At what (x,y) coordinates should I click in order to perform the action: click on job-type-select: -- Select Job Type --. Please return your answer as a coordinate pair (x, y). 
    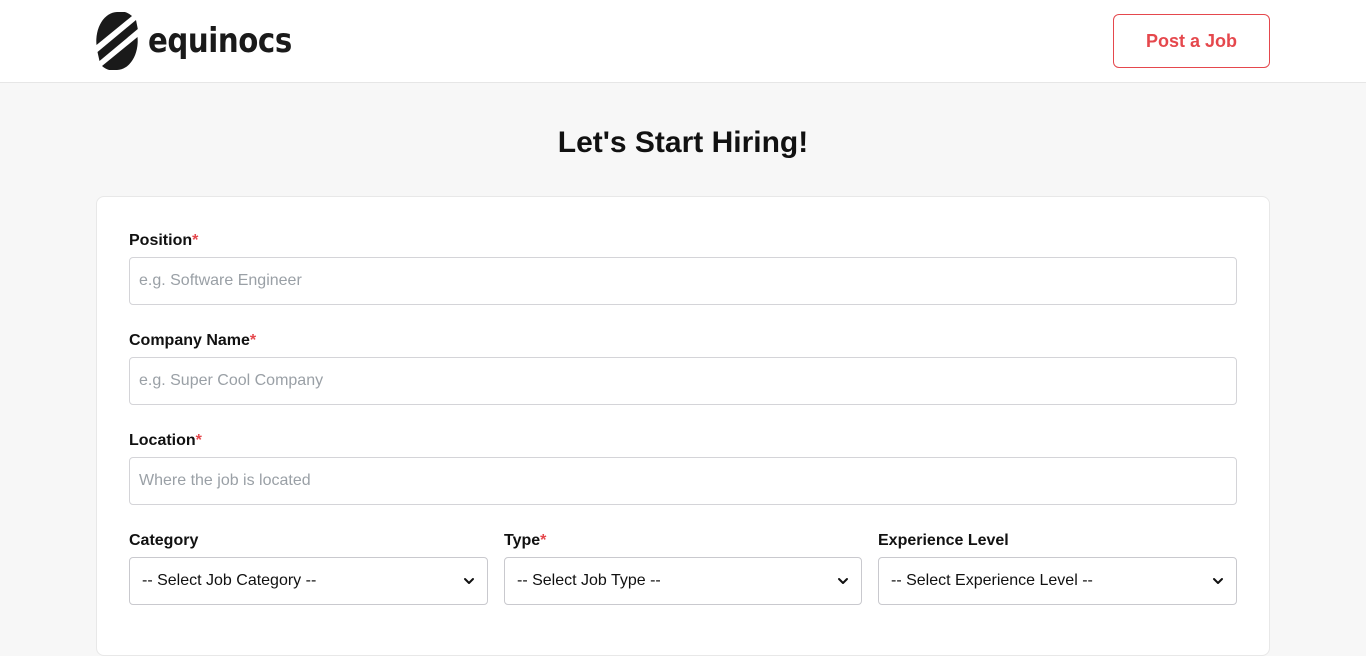
    Looking at the image, I should click on (683, 581).